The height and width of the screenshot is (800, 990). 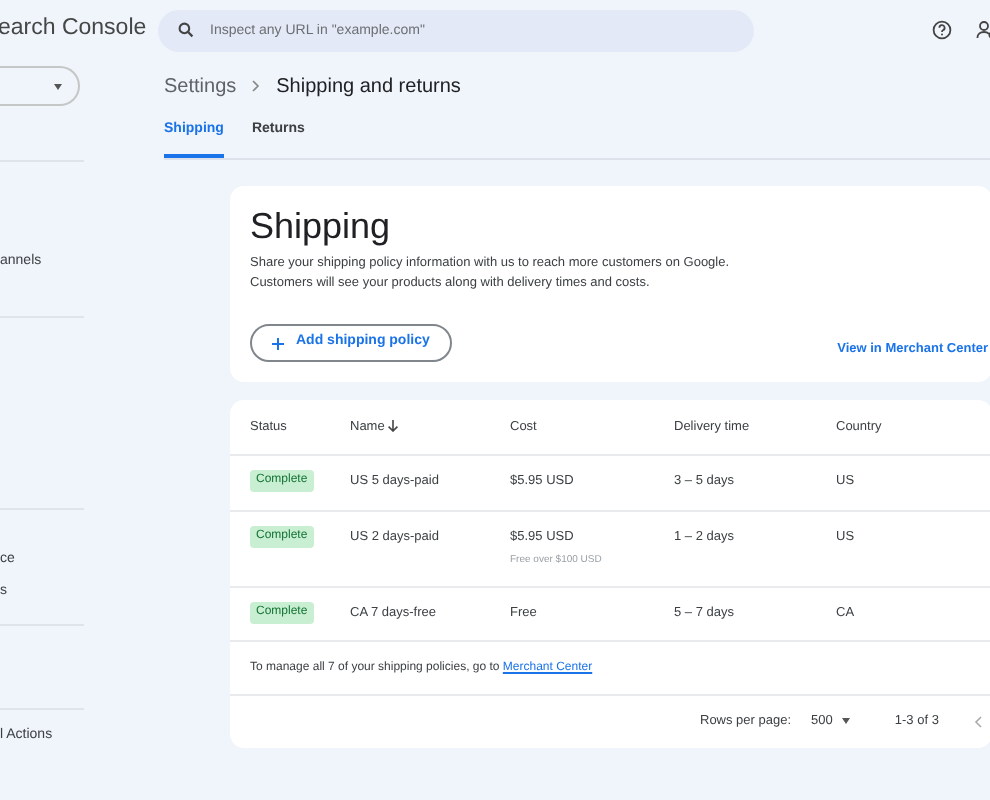 What do you see at coordinates (393, 425) in the screenshot?
I see `sort-arrow-icon` at bounding box center [393, 425].